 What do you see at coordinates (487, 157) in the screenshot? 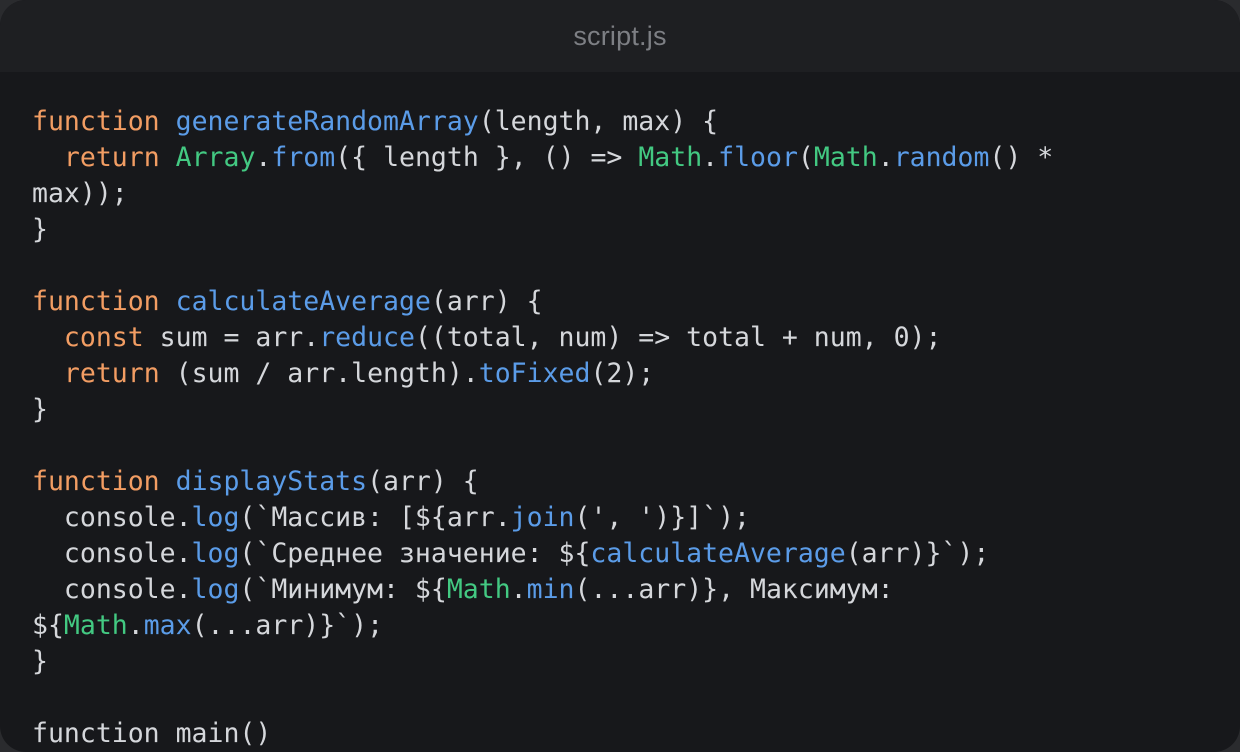
I see `code-token-plain: ({ length }, () =>` at bounding box center [487, 157].